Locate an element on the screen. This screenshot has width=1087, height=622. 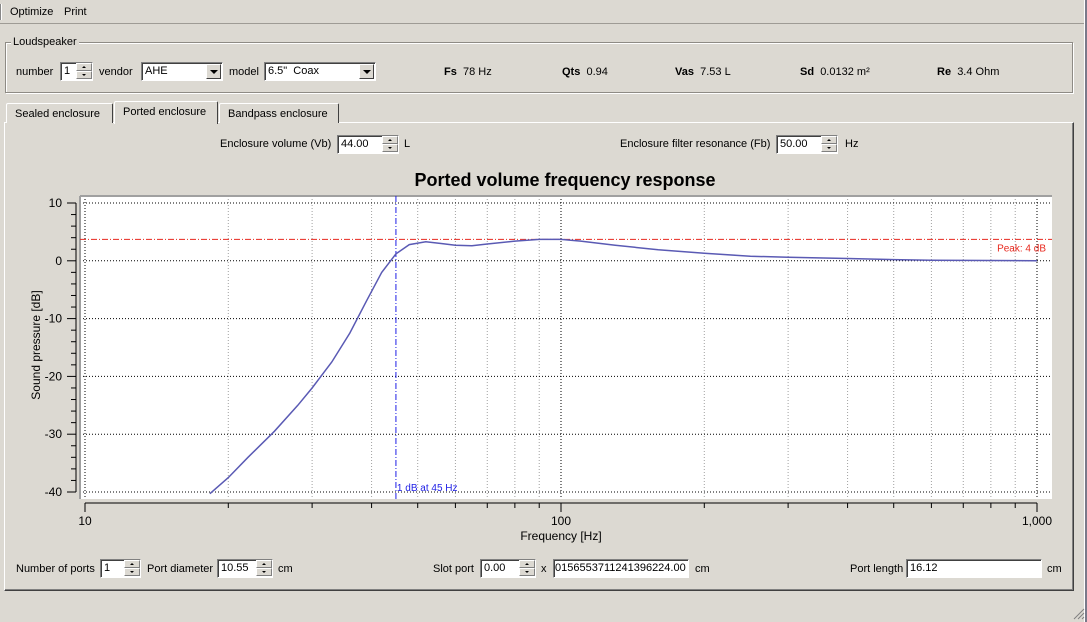
y-tick-label: -10 is located at coordinates (54, 319).